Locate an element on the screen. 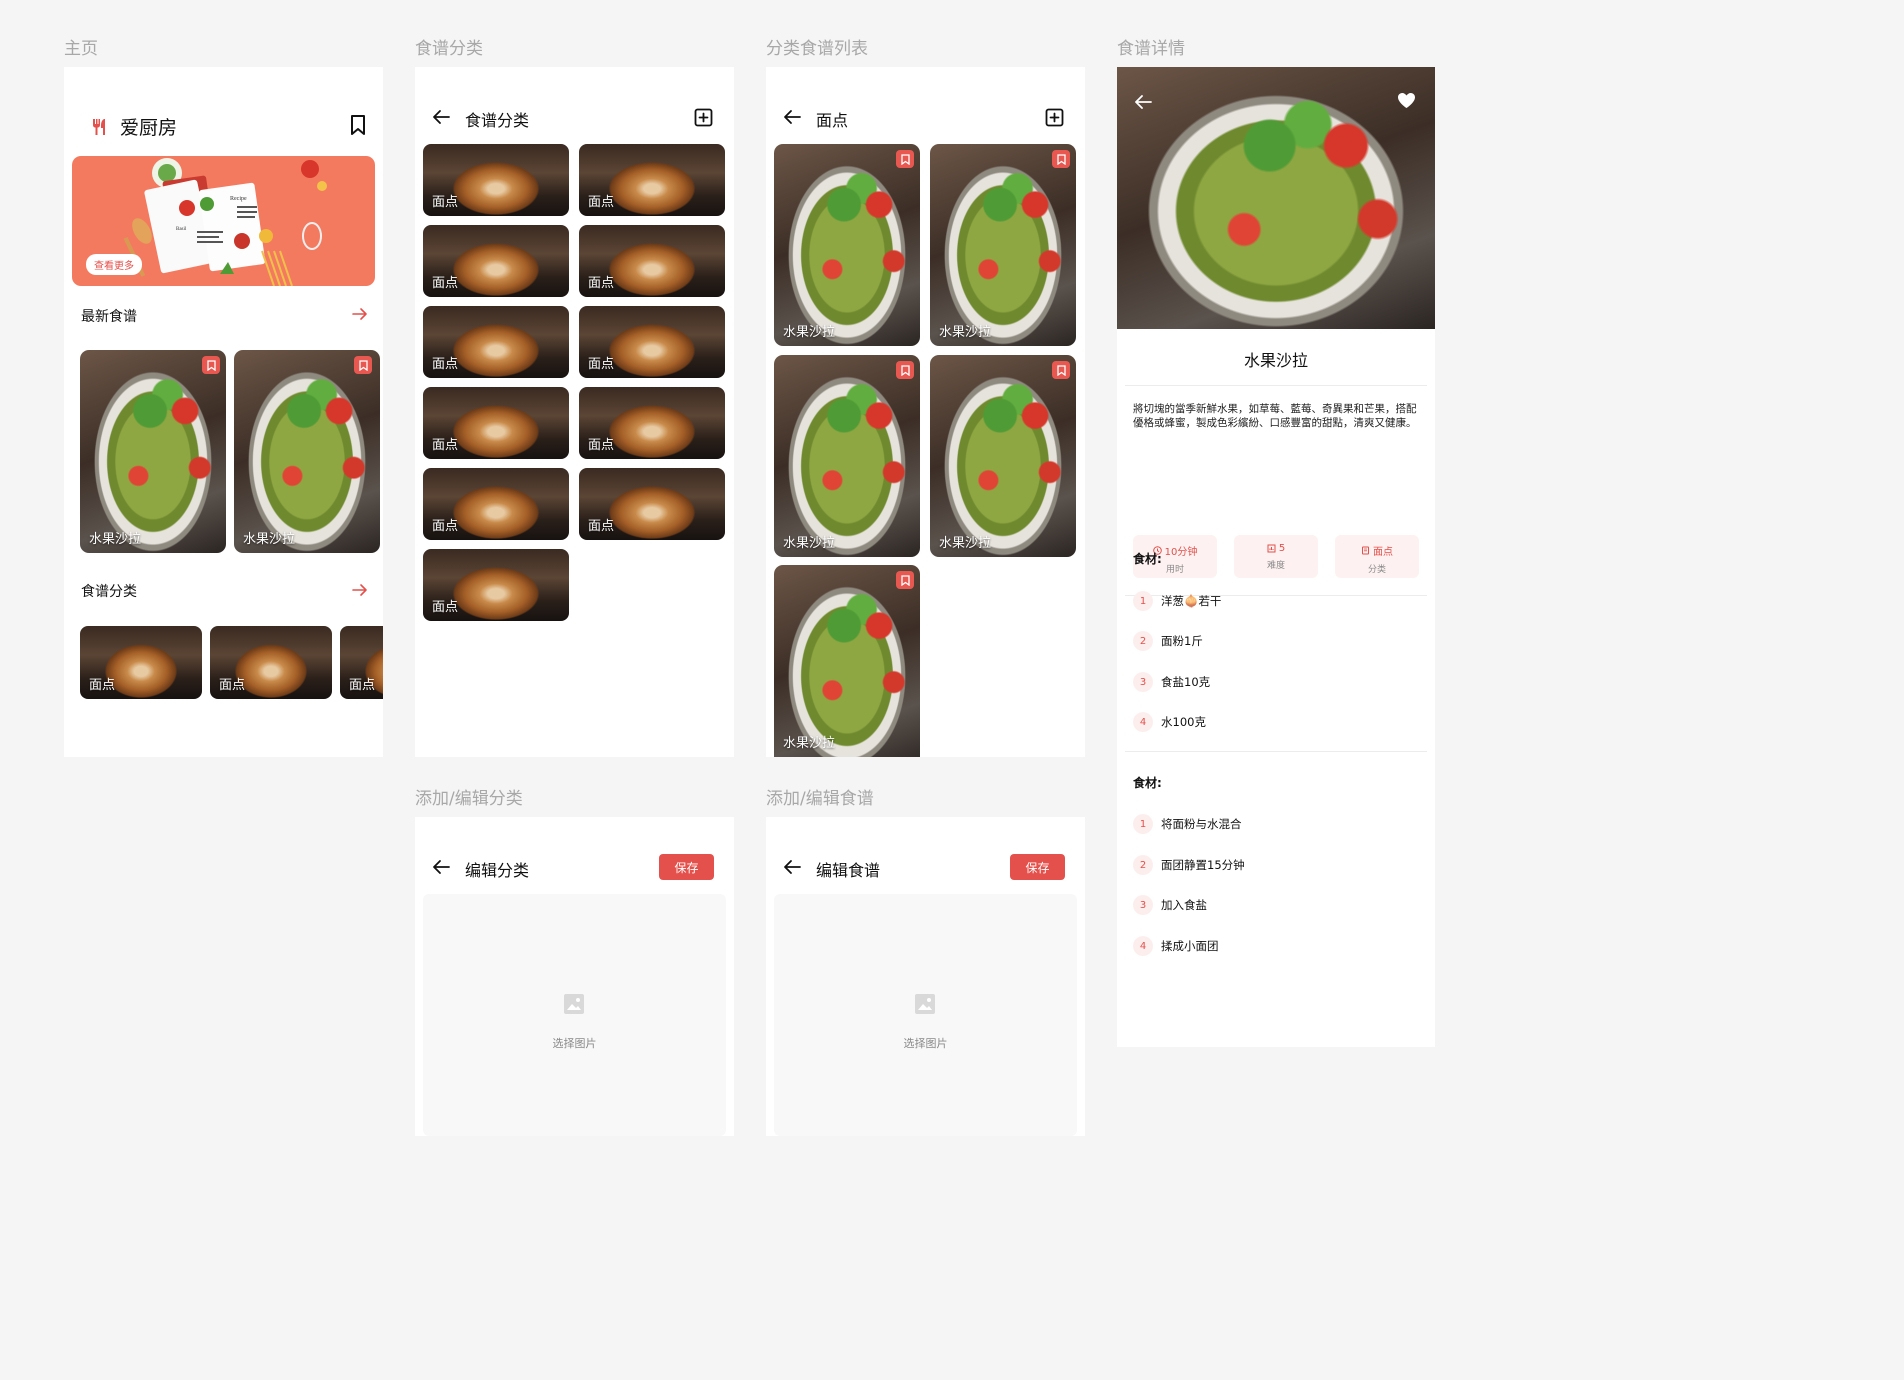  category-list-screen: 面点 水果沙拉 水果沙拉 水果沙拉 水果沙拉 水果沙拉 is located at coordinates (925, 412).